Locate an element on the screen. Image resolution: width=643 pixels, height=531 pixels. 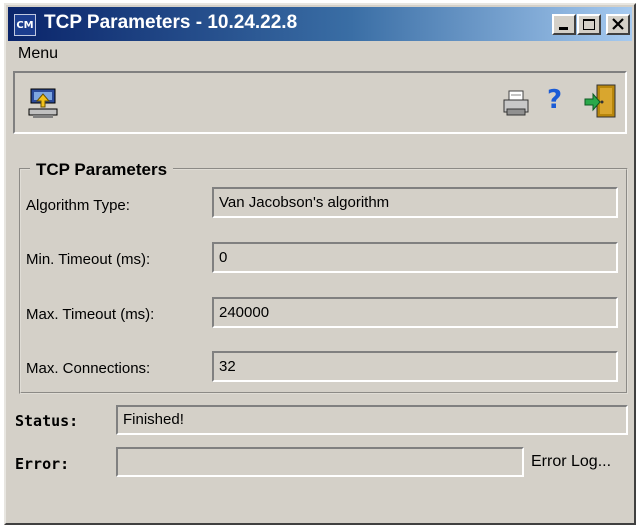
help-button: ? is located at coordinates (554, 100).